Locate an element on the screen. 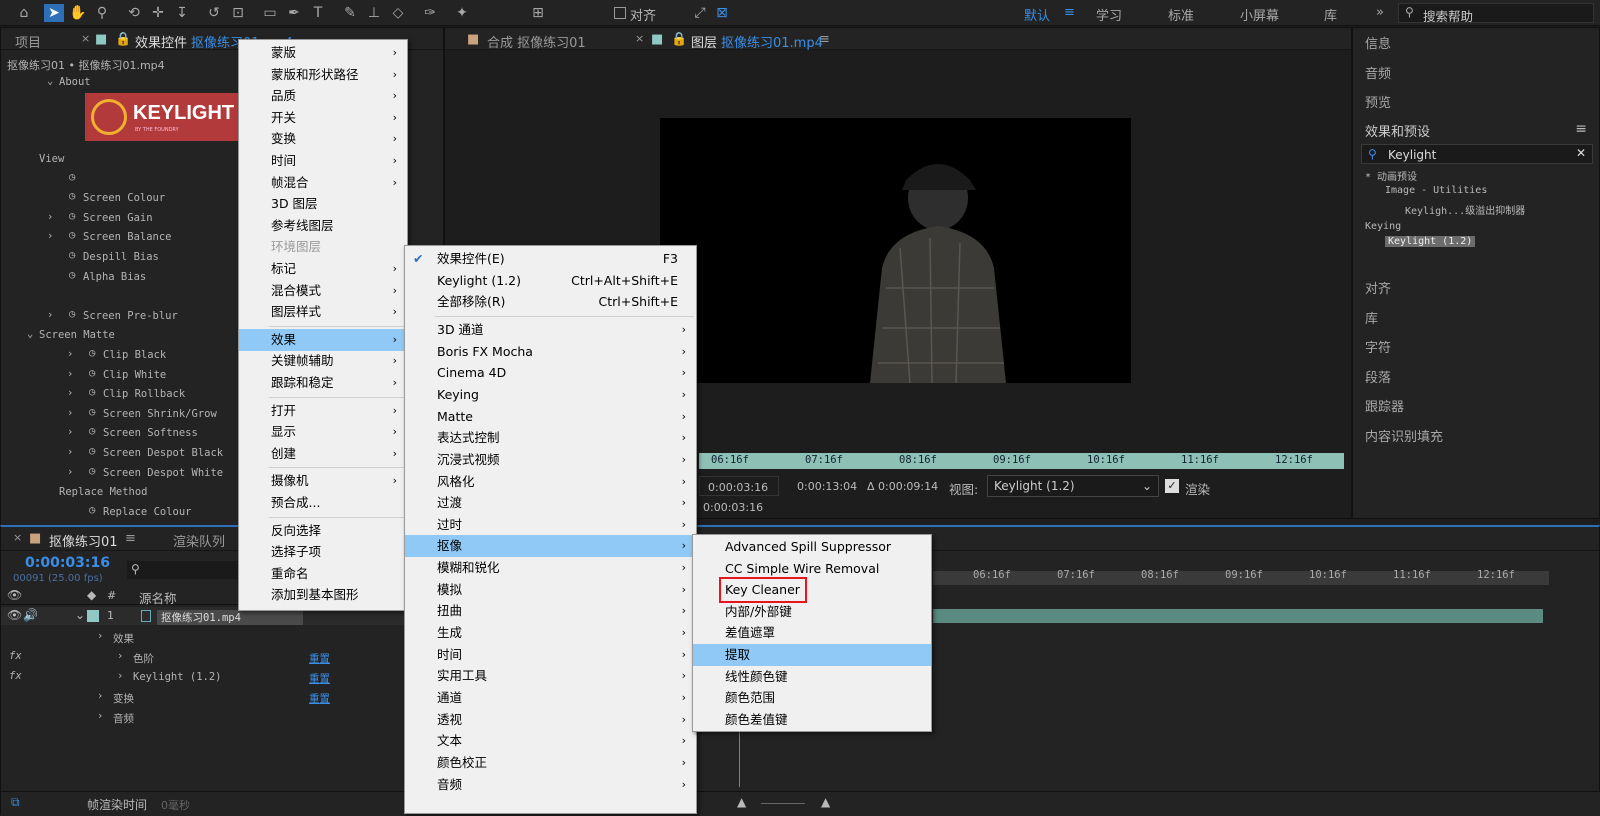 Image resolution: width=1600 pixels, height=816 pixels. menu-item: Matte › is located at coordinates (550, 417).